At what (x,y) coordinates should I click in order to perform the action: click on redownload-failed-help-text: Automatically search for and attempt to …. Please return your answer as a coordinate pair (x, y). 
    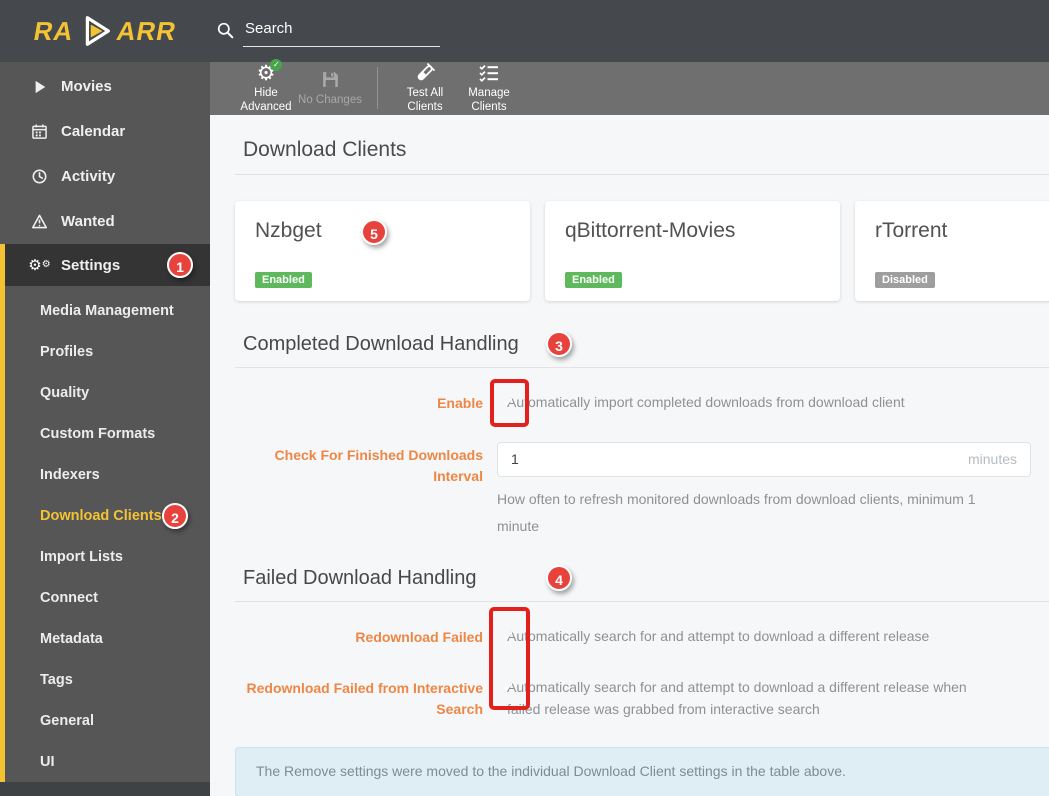
    Looking at the image, I should click on (718, 635).